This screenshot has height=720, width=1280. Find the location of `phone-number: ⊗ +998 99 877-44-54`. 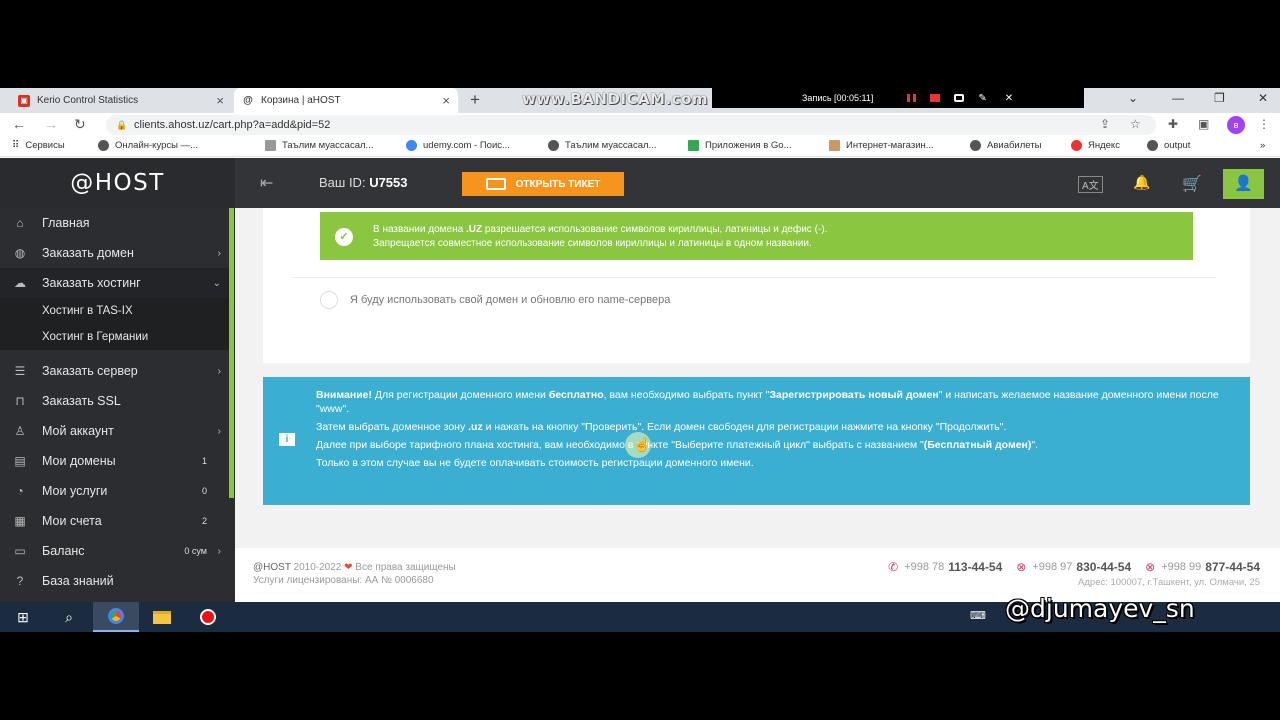

phone-number: ⊗ +998 99 877-44-54 is located at coordinates (1202, 567).